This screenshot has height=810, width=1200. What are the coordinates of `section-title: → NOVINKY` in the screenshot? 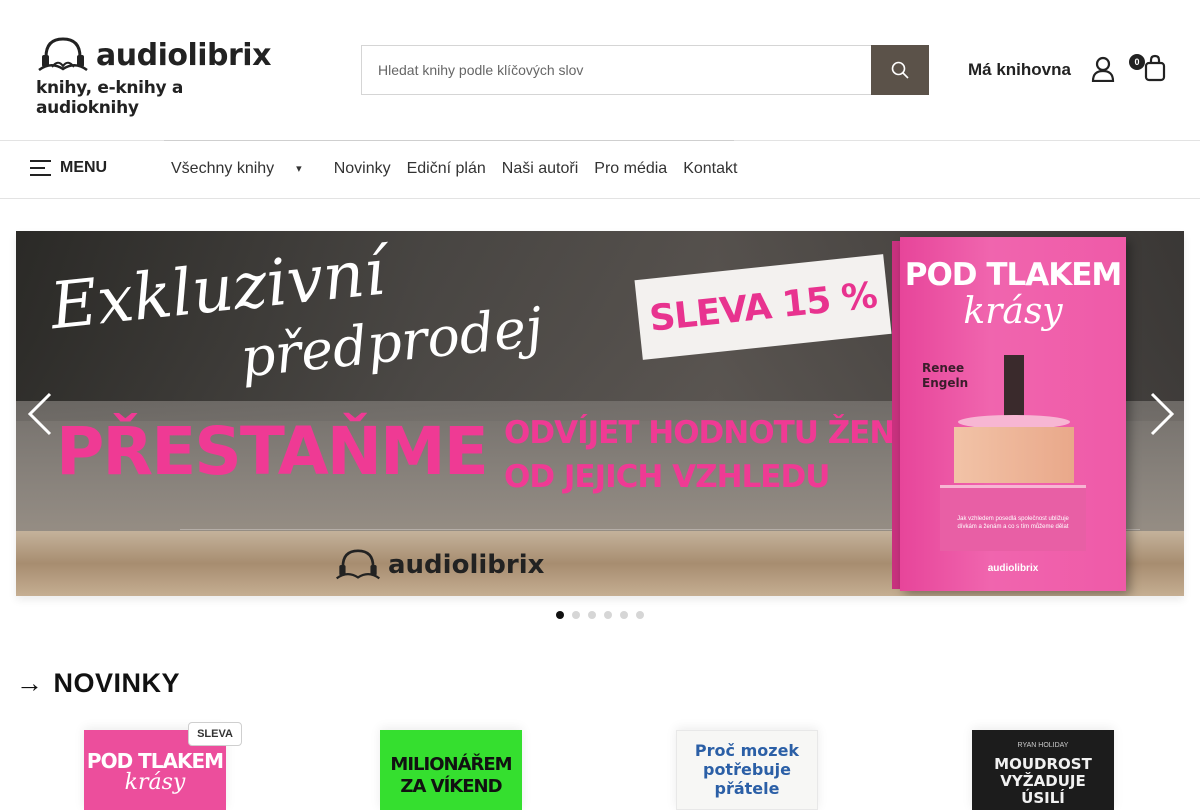 It's located at (98, 683).